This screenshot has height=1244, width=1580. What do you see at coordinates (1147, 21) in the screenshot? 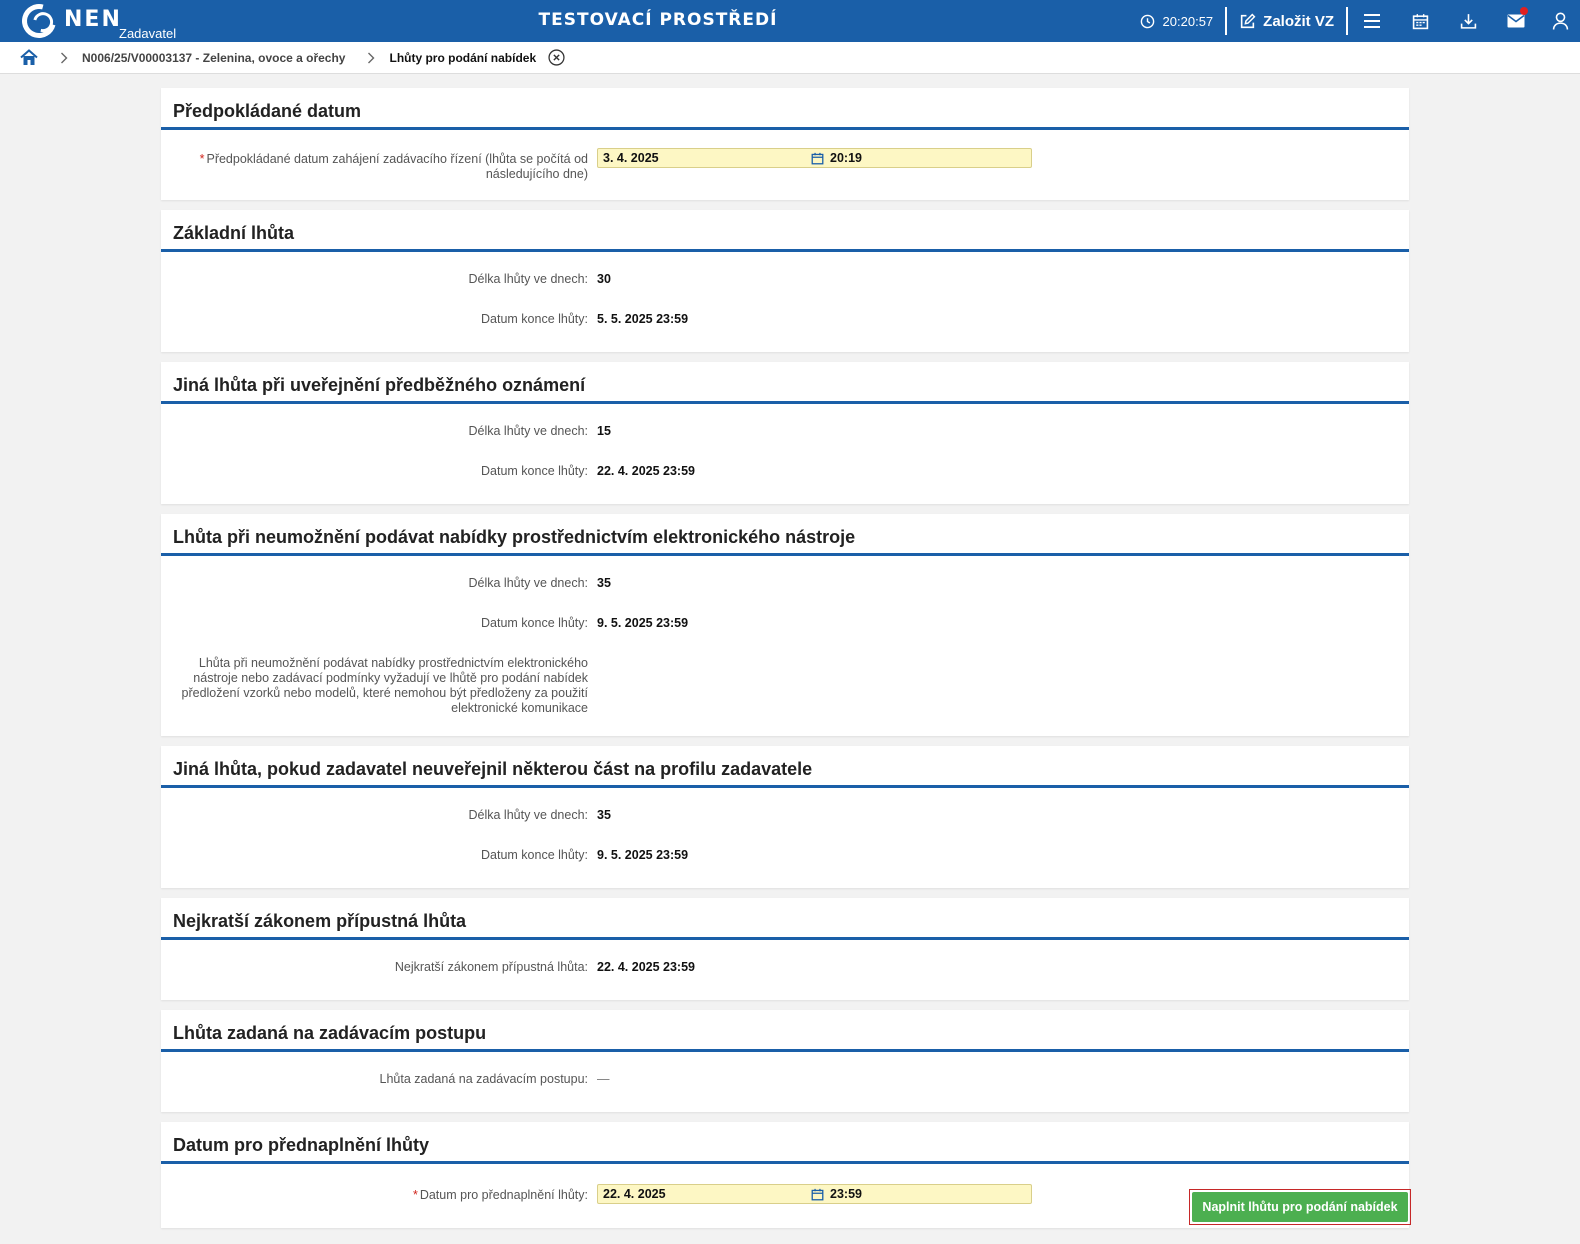
I see `clock-icon` at bounding box center [1147, 21].